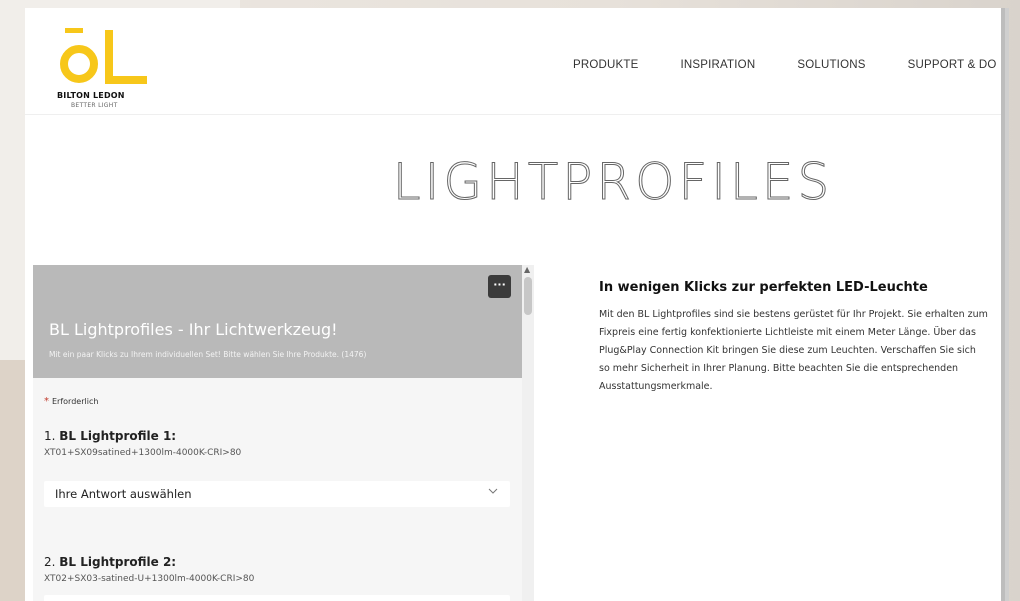  I want to click on required-asterisk: *, so click(46, 401).